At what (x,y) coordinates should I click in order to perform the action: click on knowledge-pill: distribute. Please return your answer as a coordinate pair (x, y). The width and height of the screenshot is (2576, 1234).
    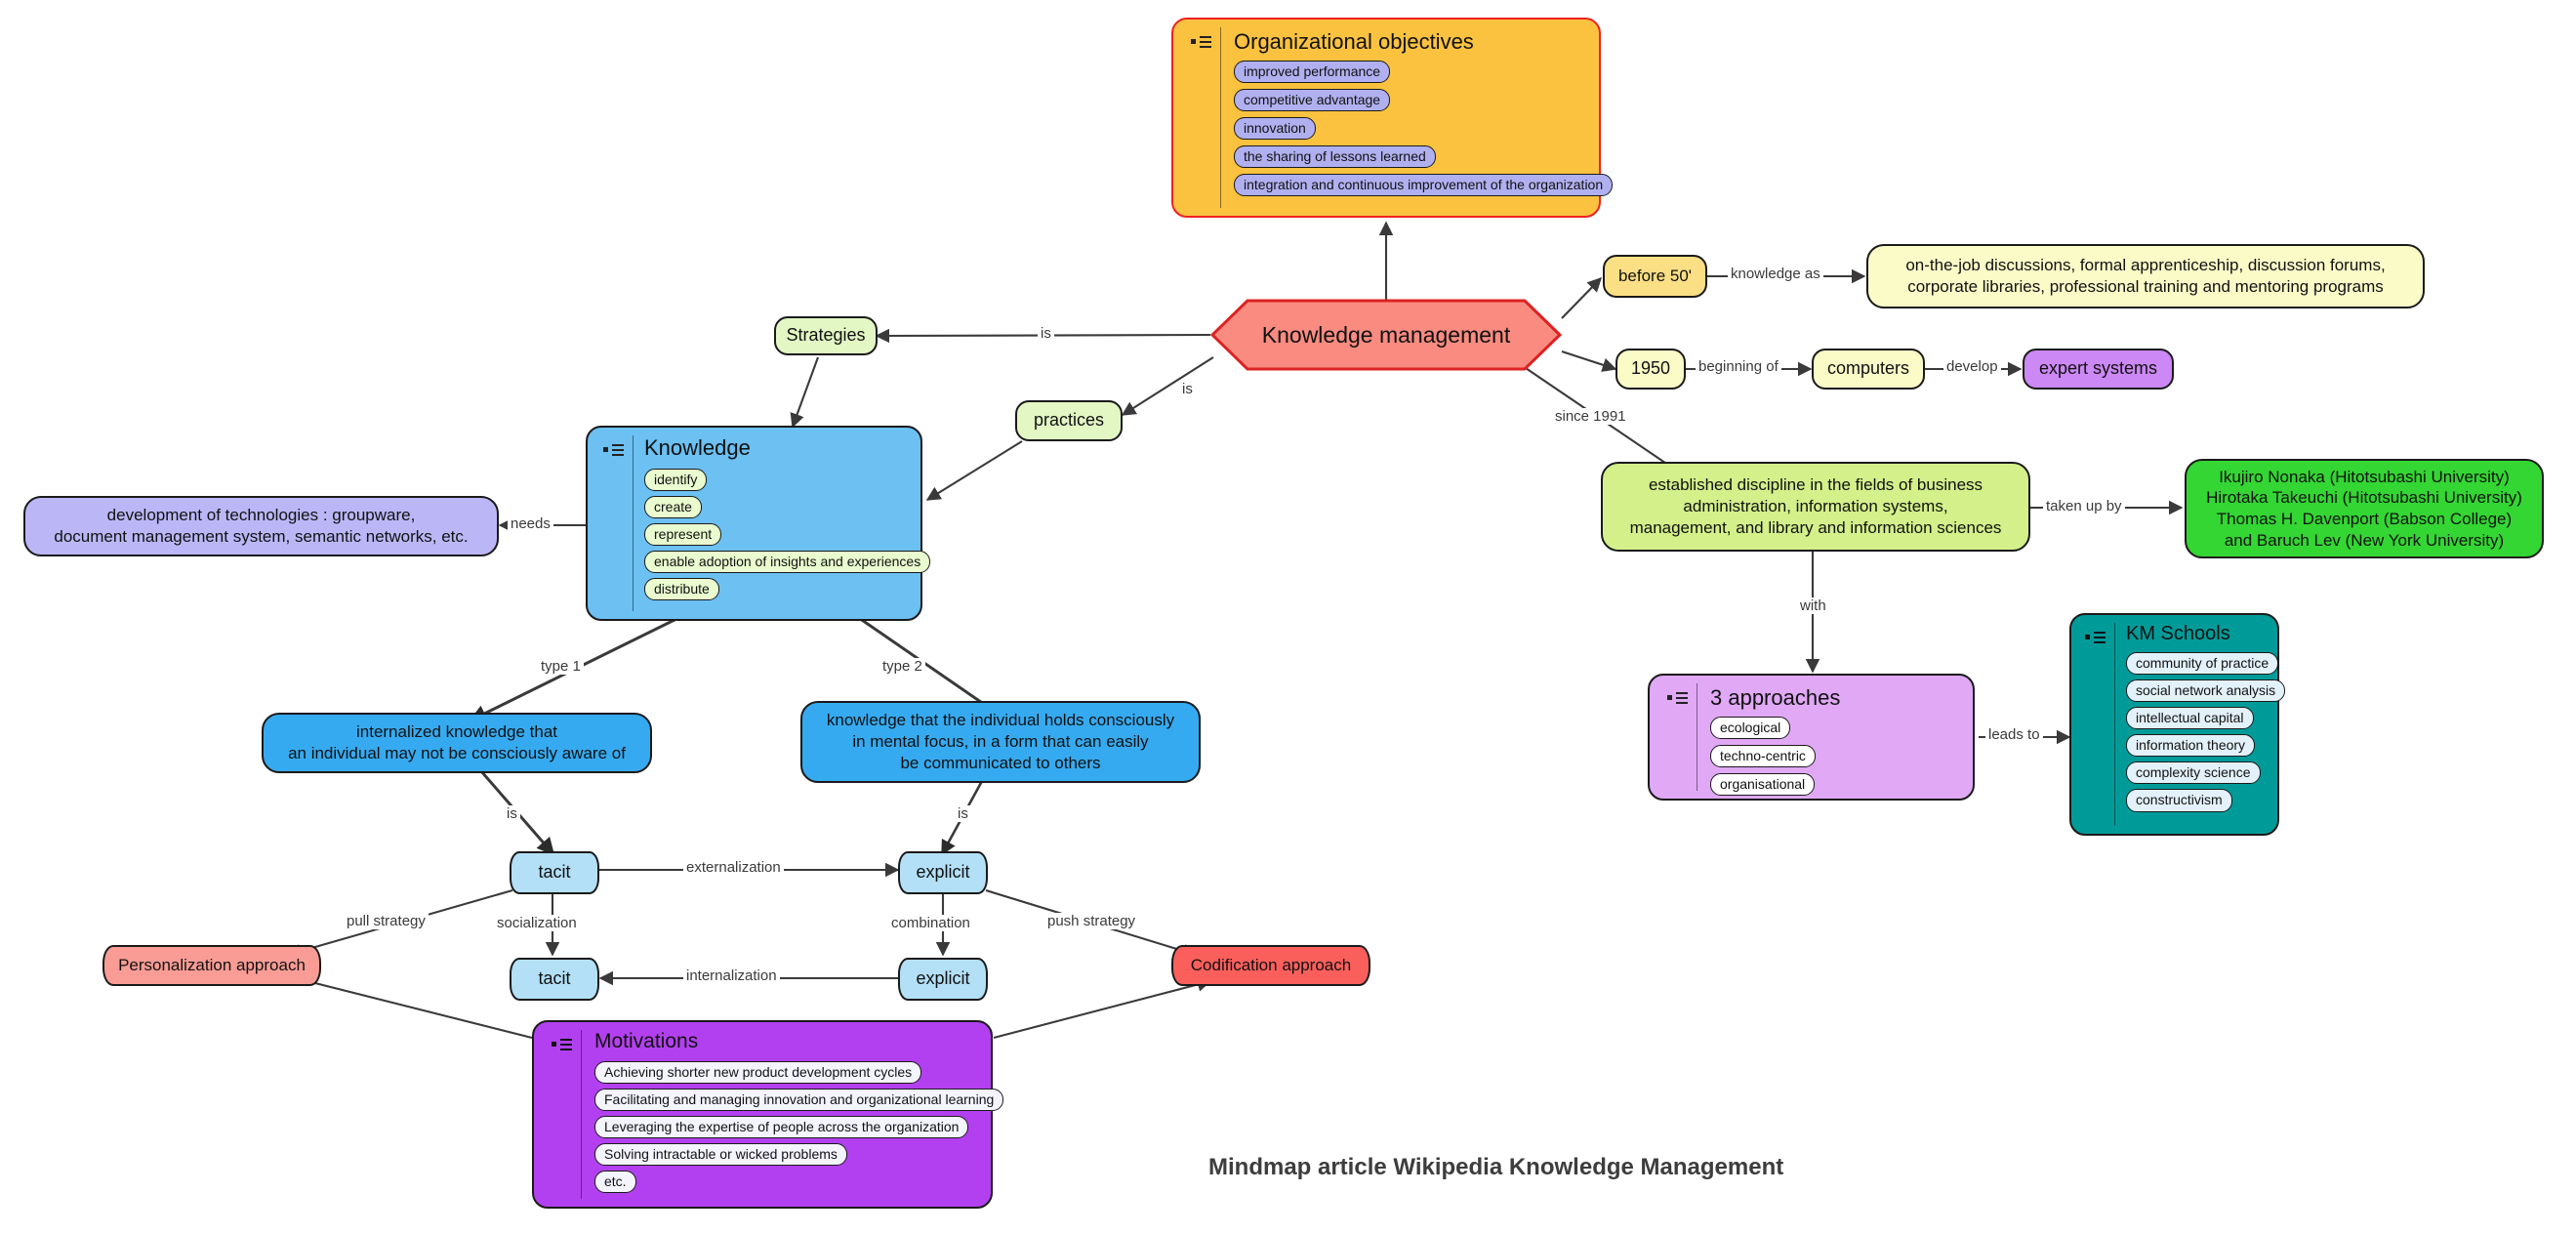
    Looking at the image, I should click on (681, 589).